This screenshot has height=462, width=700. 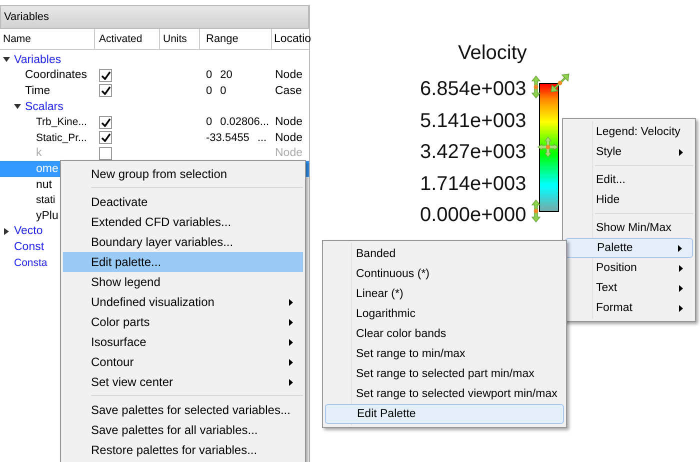 I want to click on range-min: -33.5455, so click(x=228, y=138).